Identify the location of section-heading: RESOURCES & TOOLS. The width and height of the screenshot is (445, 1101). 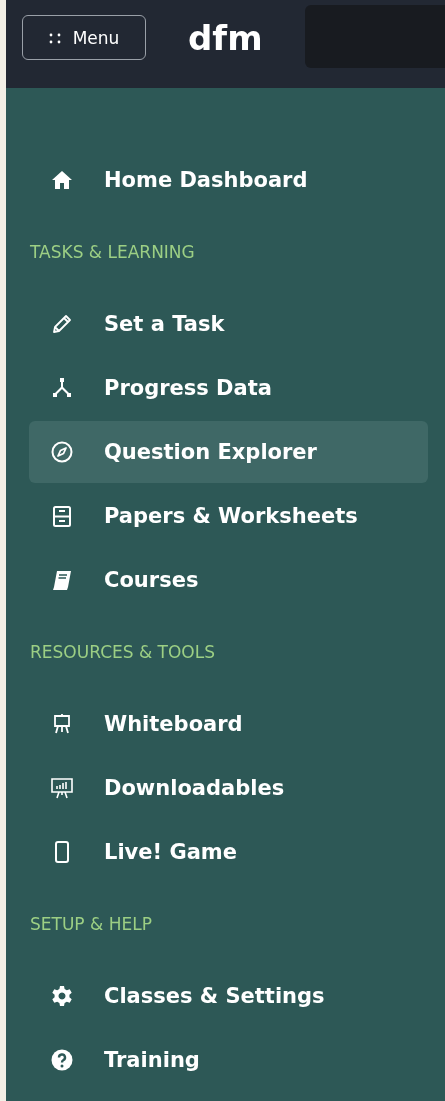
(123, 652).